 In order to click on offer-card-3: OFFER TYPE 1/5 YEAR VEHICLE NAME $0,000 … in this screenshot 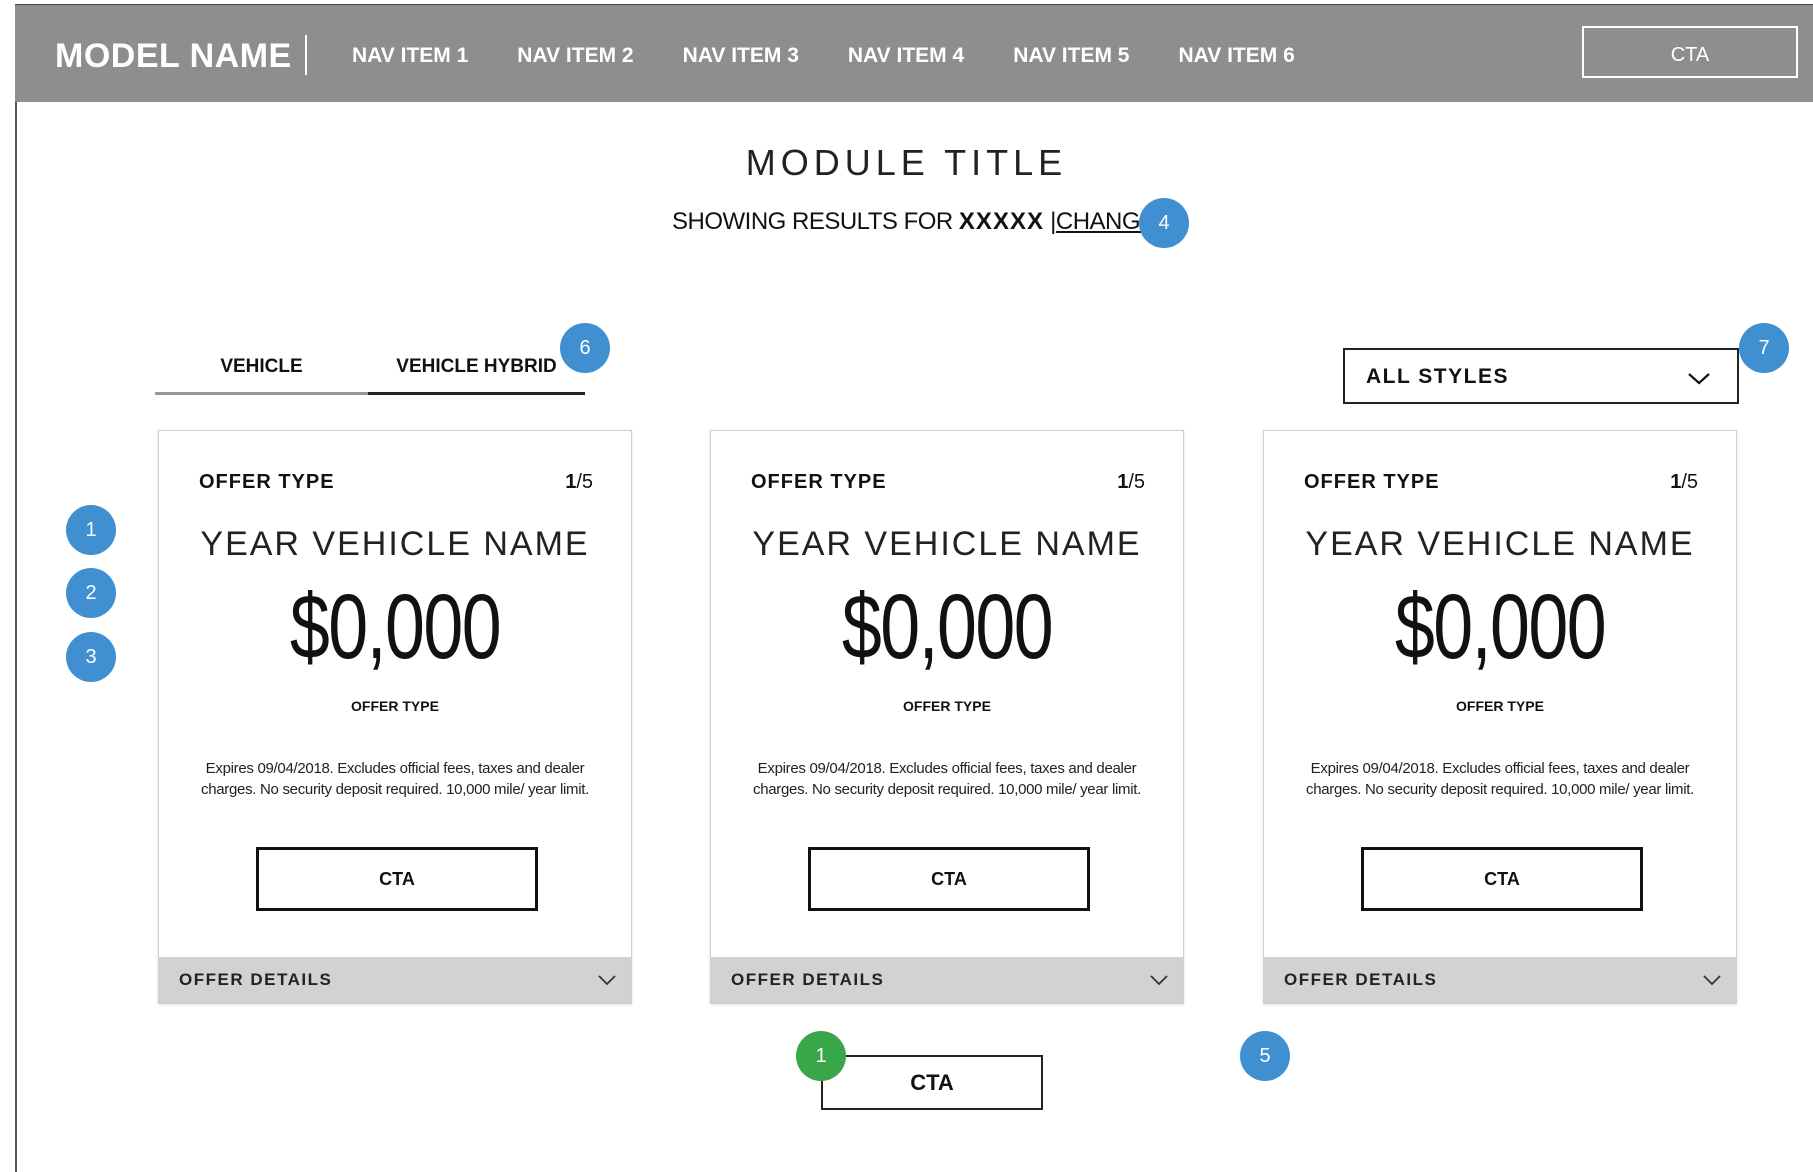, I will do `click(1500, 717)`.